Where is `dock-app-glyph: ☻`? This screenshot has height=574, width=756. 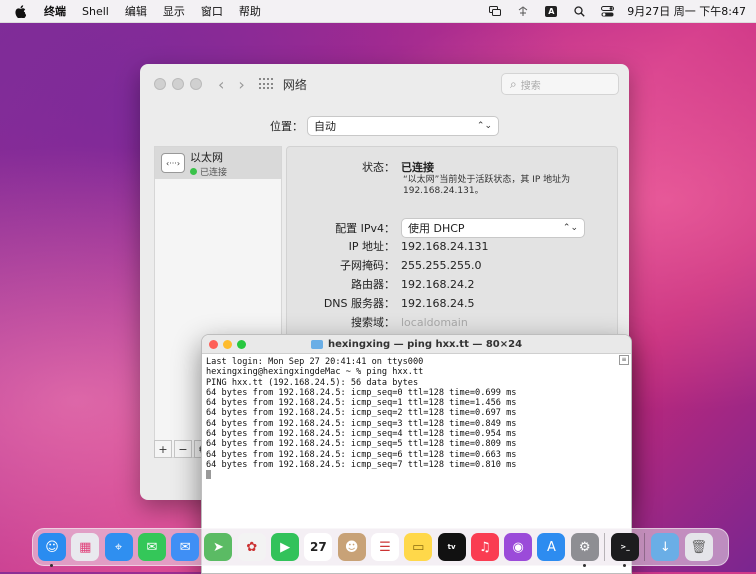
dock-app-glyph: ☻ is located at coordinates (351, 547).